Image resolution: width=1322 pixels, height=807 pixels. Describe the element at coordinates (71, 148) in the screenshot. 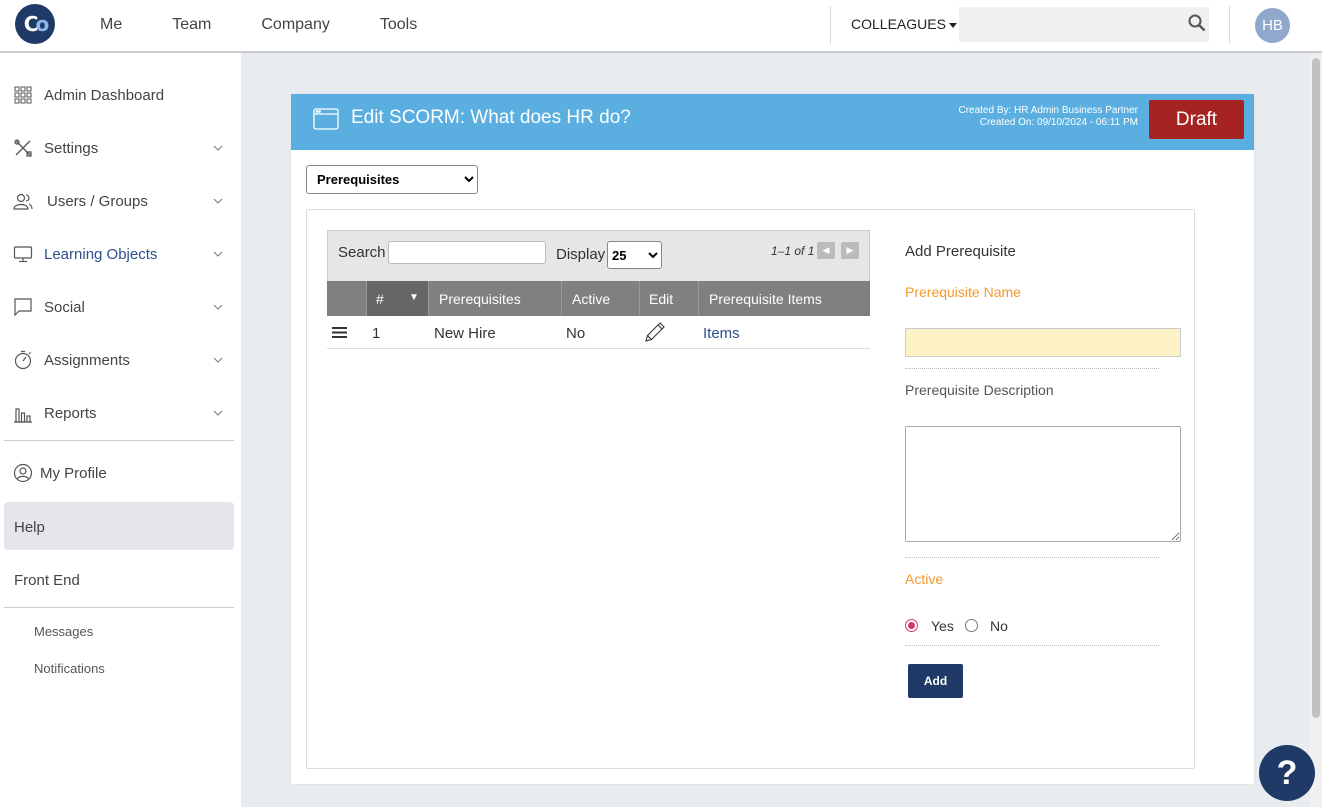

I see `sidebar-item-label: Settings` at that location.